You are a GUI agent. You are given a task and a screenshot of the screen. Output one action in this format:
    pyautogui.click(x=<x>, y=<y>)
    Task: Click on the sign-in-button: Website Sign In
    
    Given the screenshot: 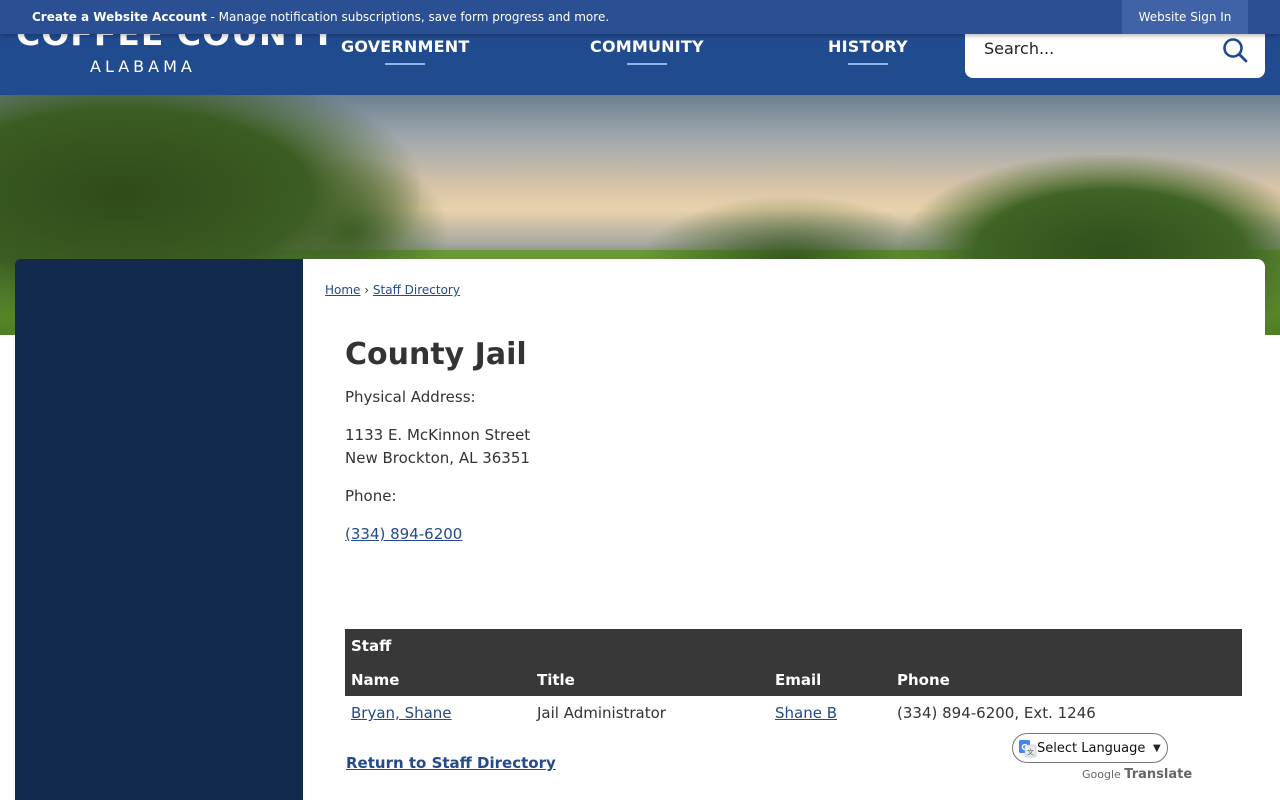 What is the action you would take?
    pyautogui.click(x=1185, y=17)
    